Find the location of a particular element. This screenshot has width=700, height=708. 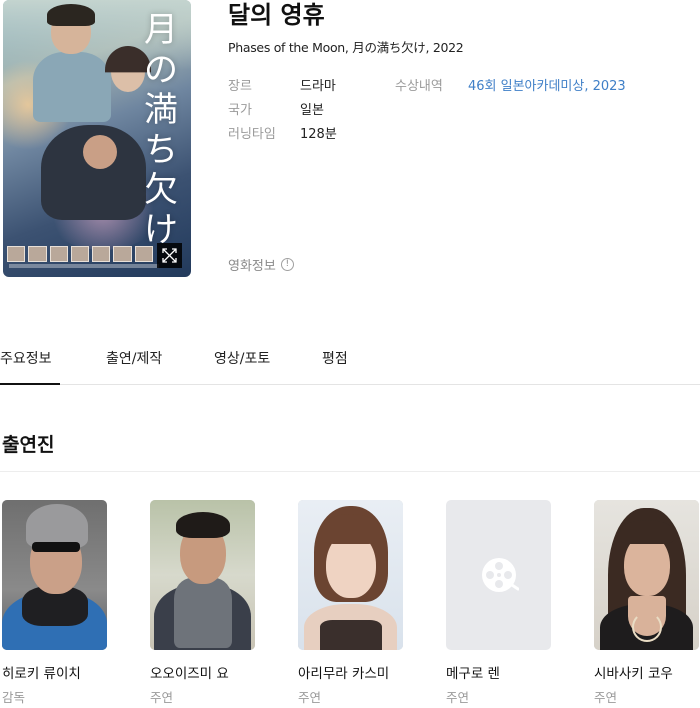

poster-title: 月の満ち欠け is located at coordinates (161, 130).